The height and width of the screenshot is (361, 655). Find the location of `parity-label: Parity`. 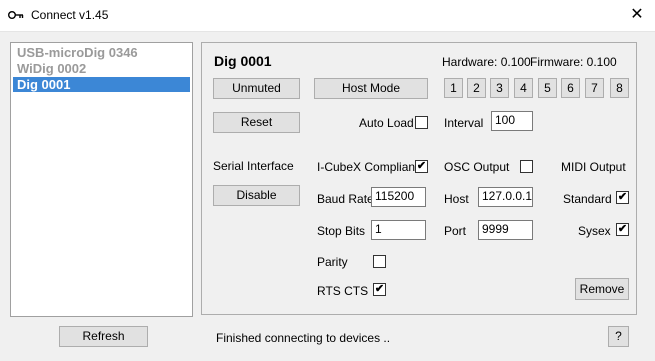

parity-label: Parity is located at coordinates (332, 262).